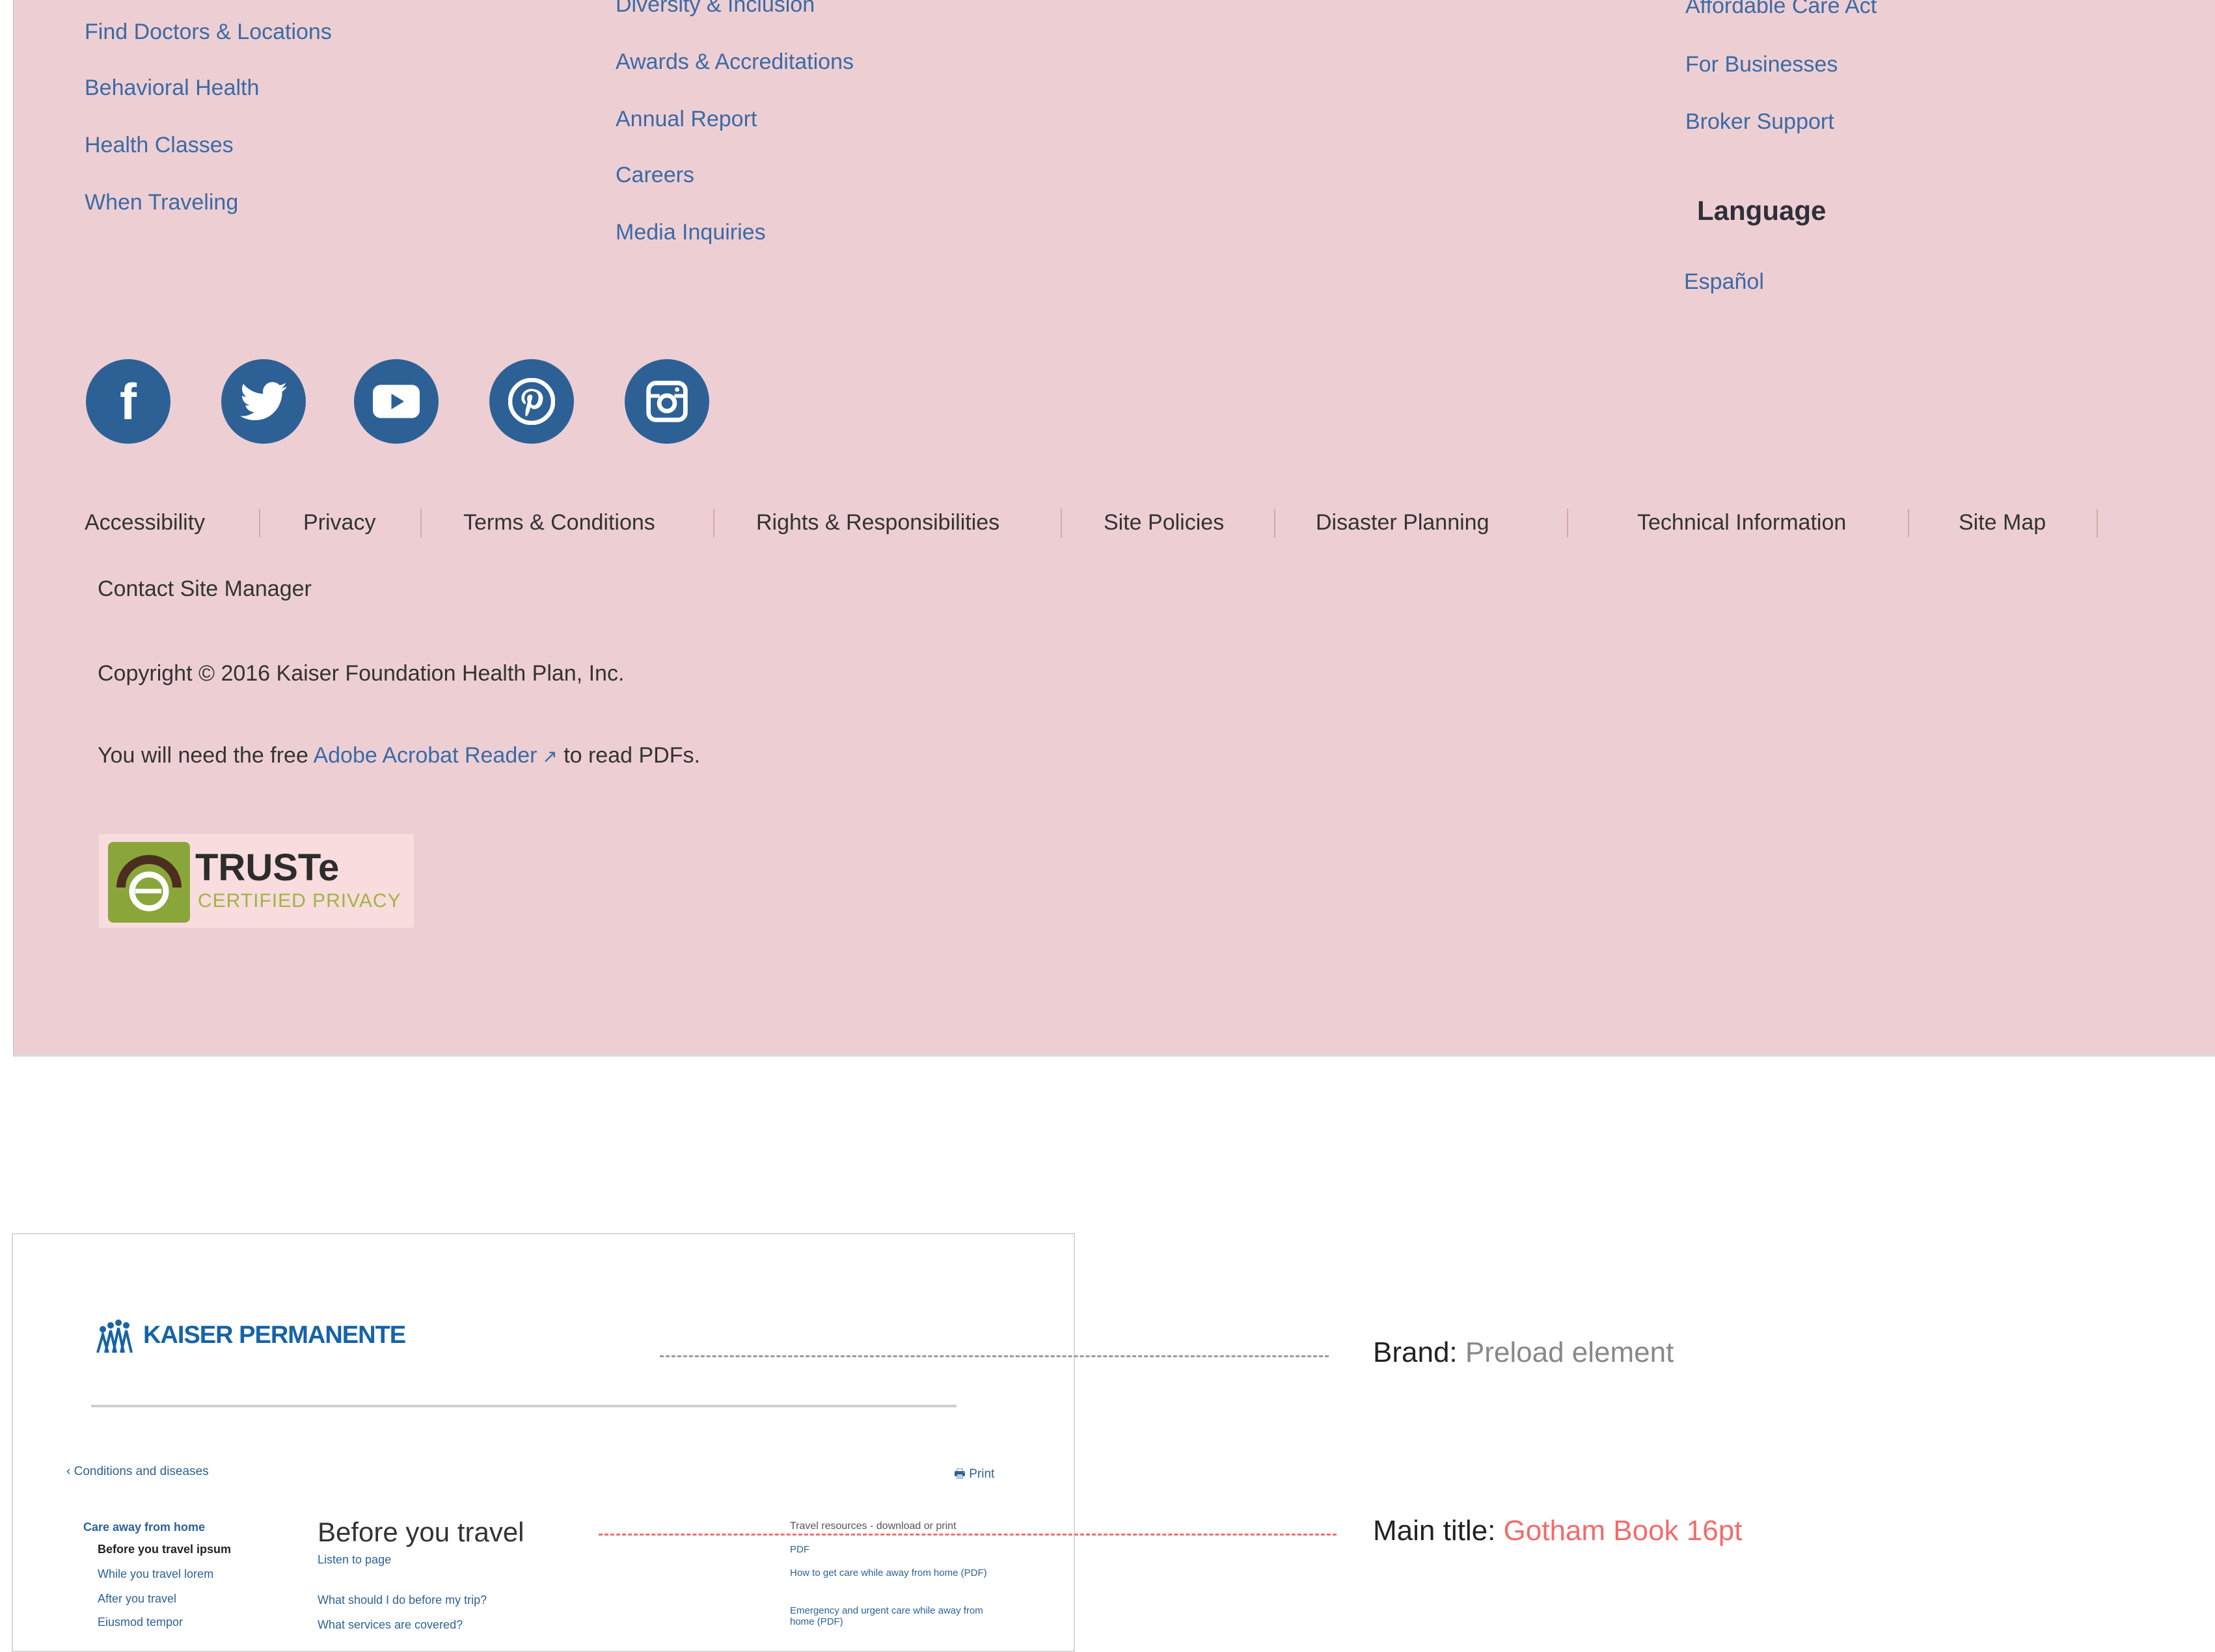  What do you see at coordinates (655, 175) in the screenshot?
I see `footer-link-careers: Careers` at bounding box center [655, 175].